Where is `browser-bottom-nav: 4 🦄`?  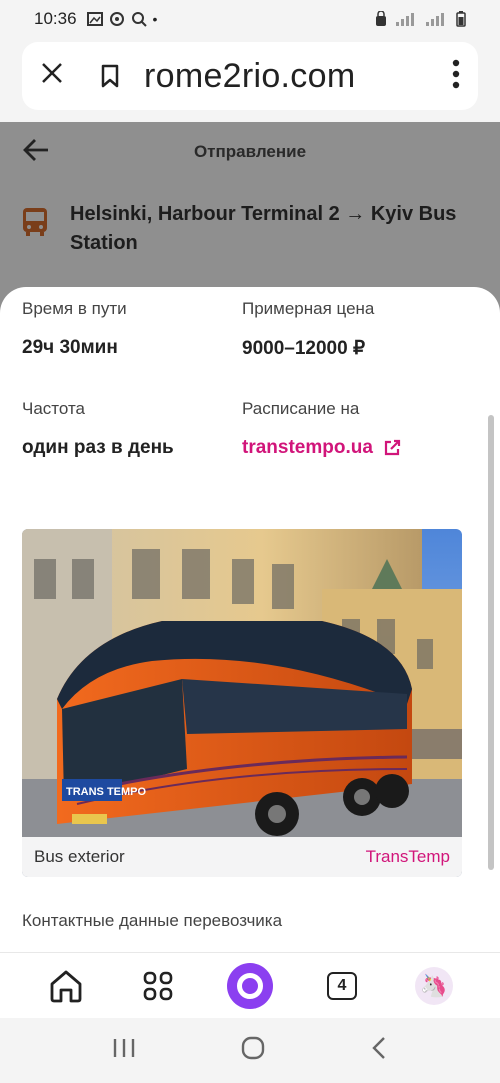
browser-bottom-nav: 4 🦄 is located at coordinates (250, 985).